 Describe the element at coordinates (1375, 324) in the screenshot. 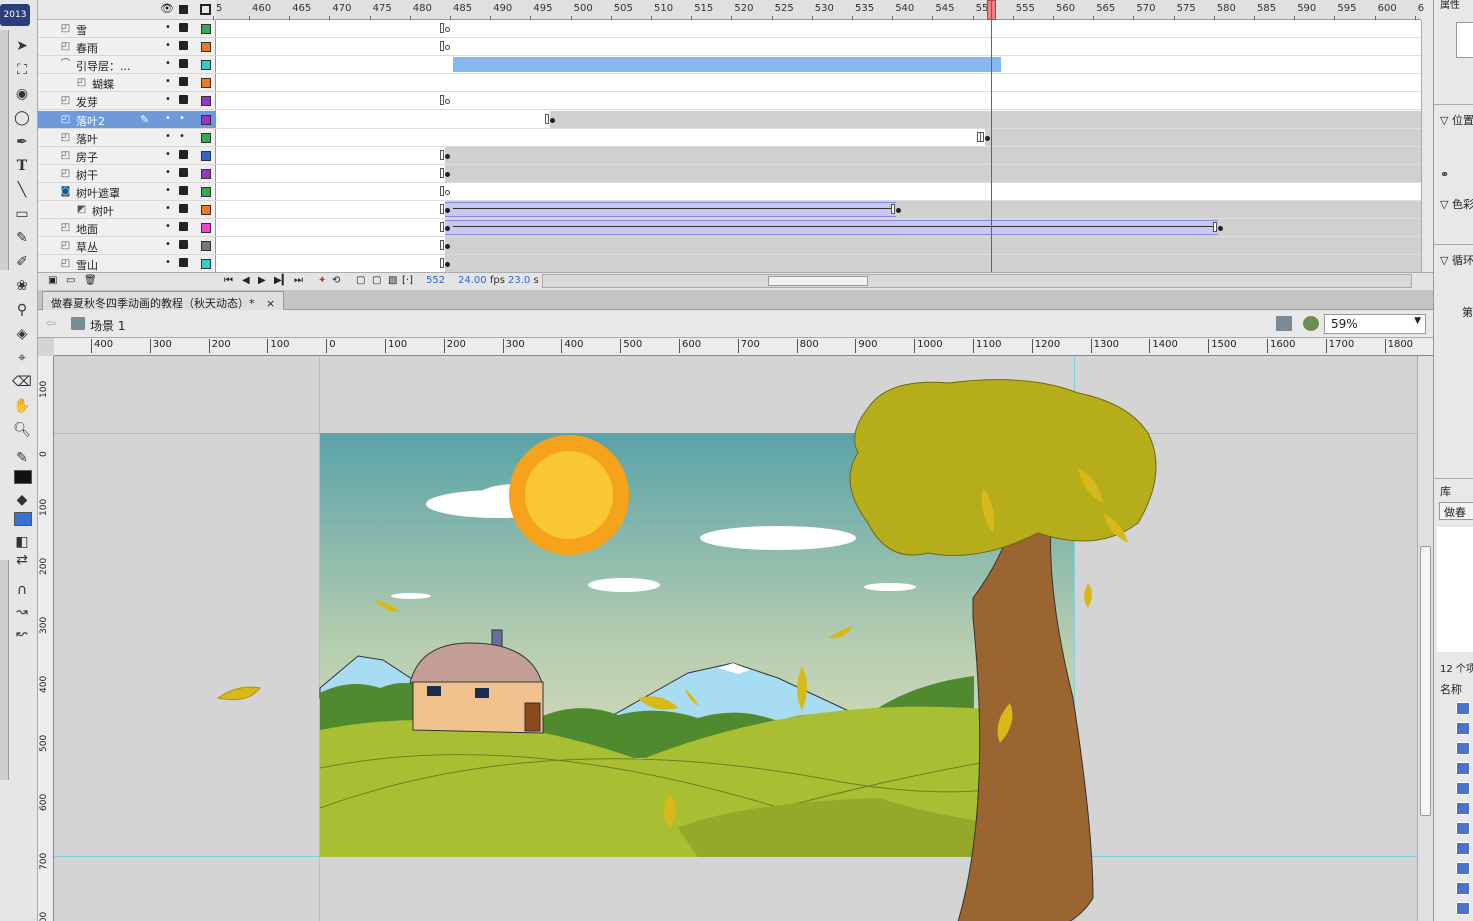

I see `zoom-select: 59% ▼` at that location.